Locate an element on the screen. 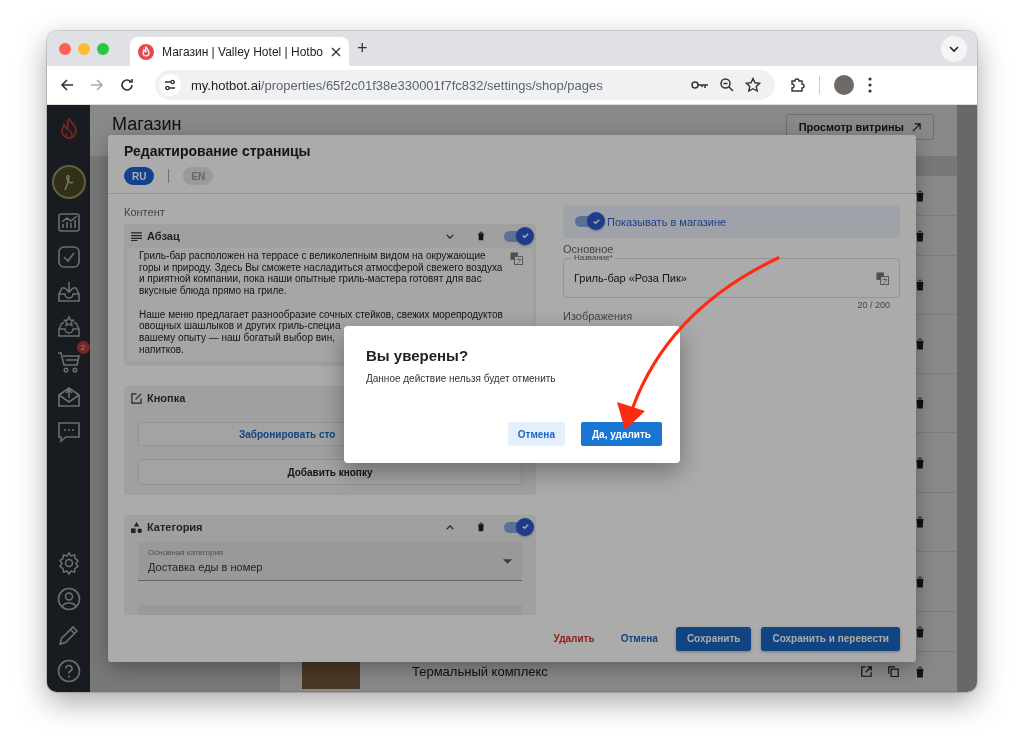 The width and height of the screenshot is (1024, 755). paragraph-line: вкусные блюда прямо на гриле. is located at coordinates (213, 291).